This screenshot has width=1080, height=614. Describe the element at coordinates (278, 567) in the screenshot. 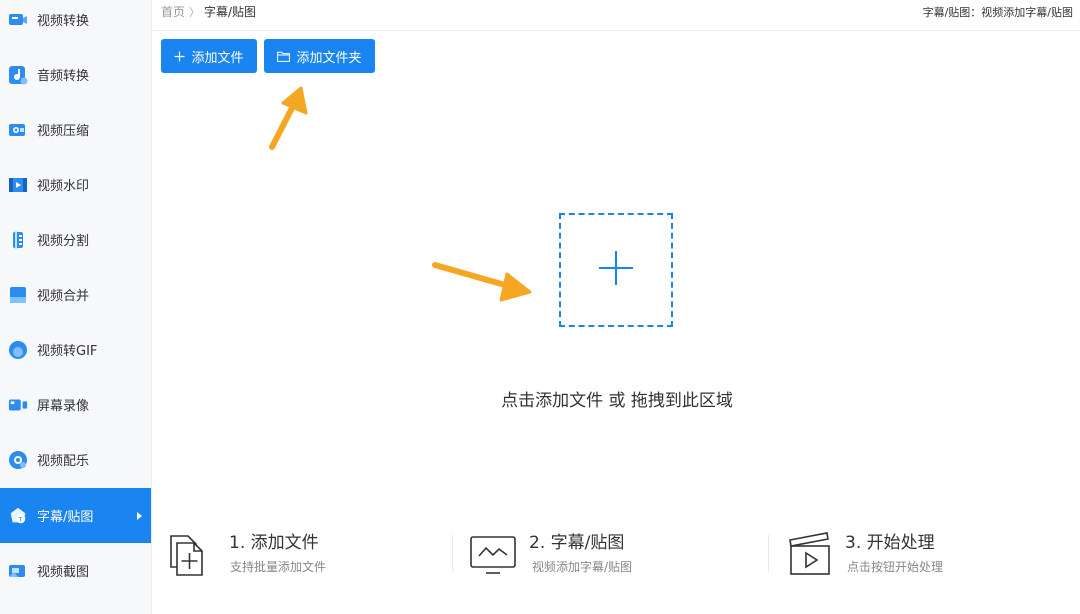

I see `step-desc: 支持批量添加文件` at that location.